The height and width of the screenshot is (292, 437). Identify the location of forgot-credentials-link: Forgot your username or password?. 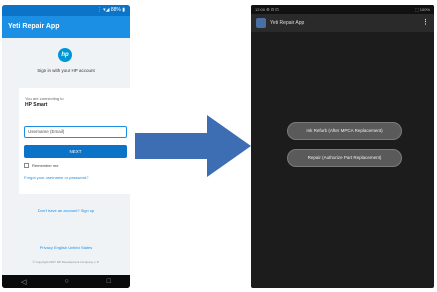
(56, 177).